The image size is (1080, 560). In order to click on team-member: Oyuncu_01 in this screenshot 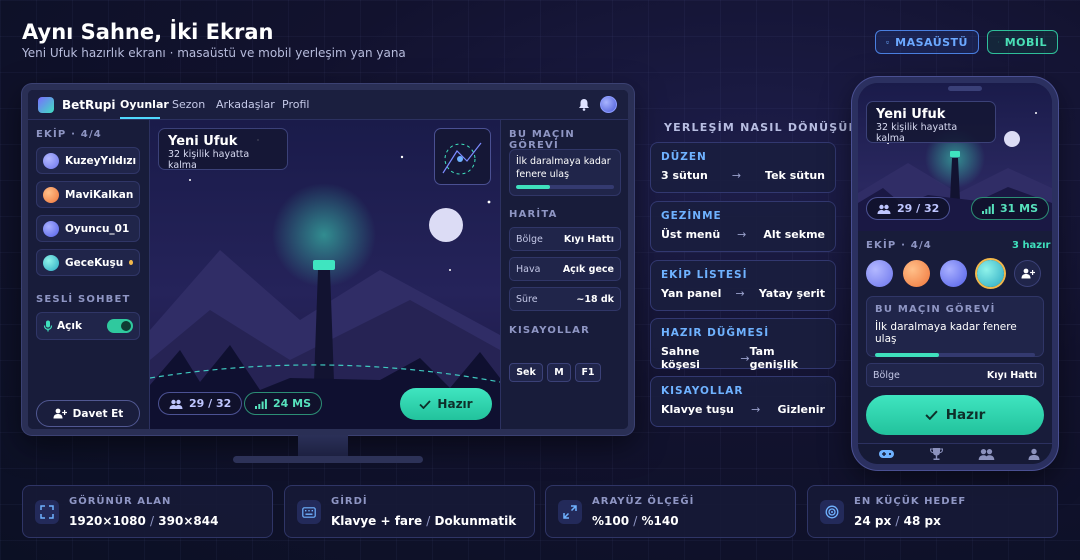, I will do `click(88, 228)`.